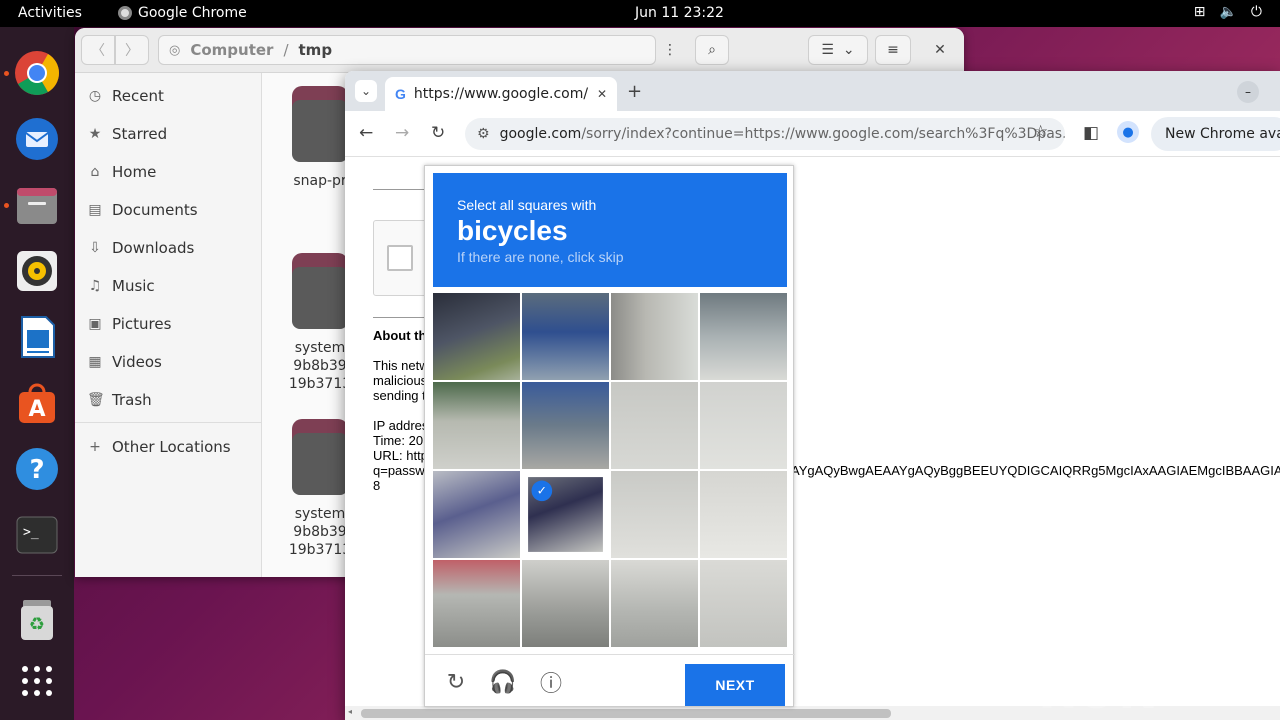 This screenshot has height=720, width=1280. I want to click on close-tab-icon: ✕, so click(602, 94).